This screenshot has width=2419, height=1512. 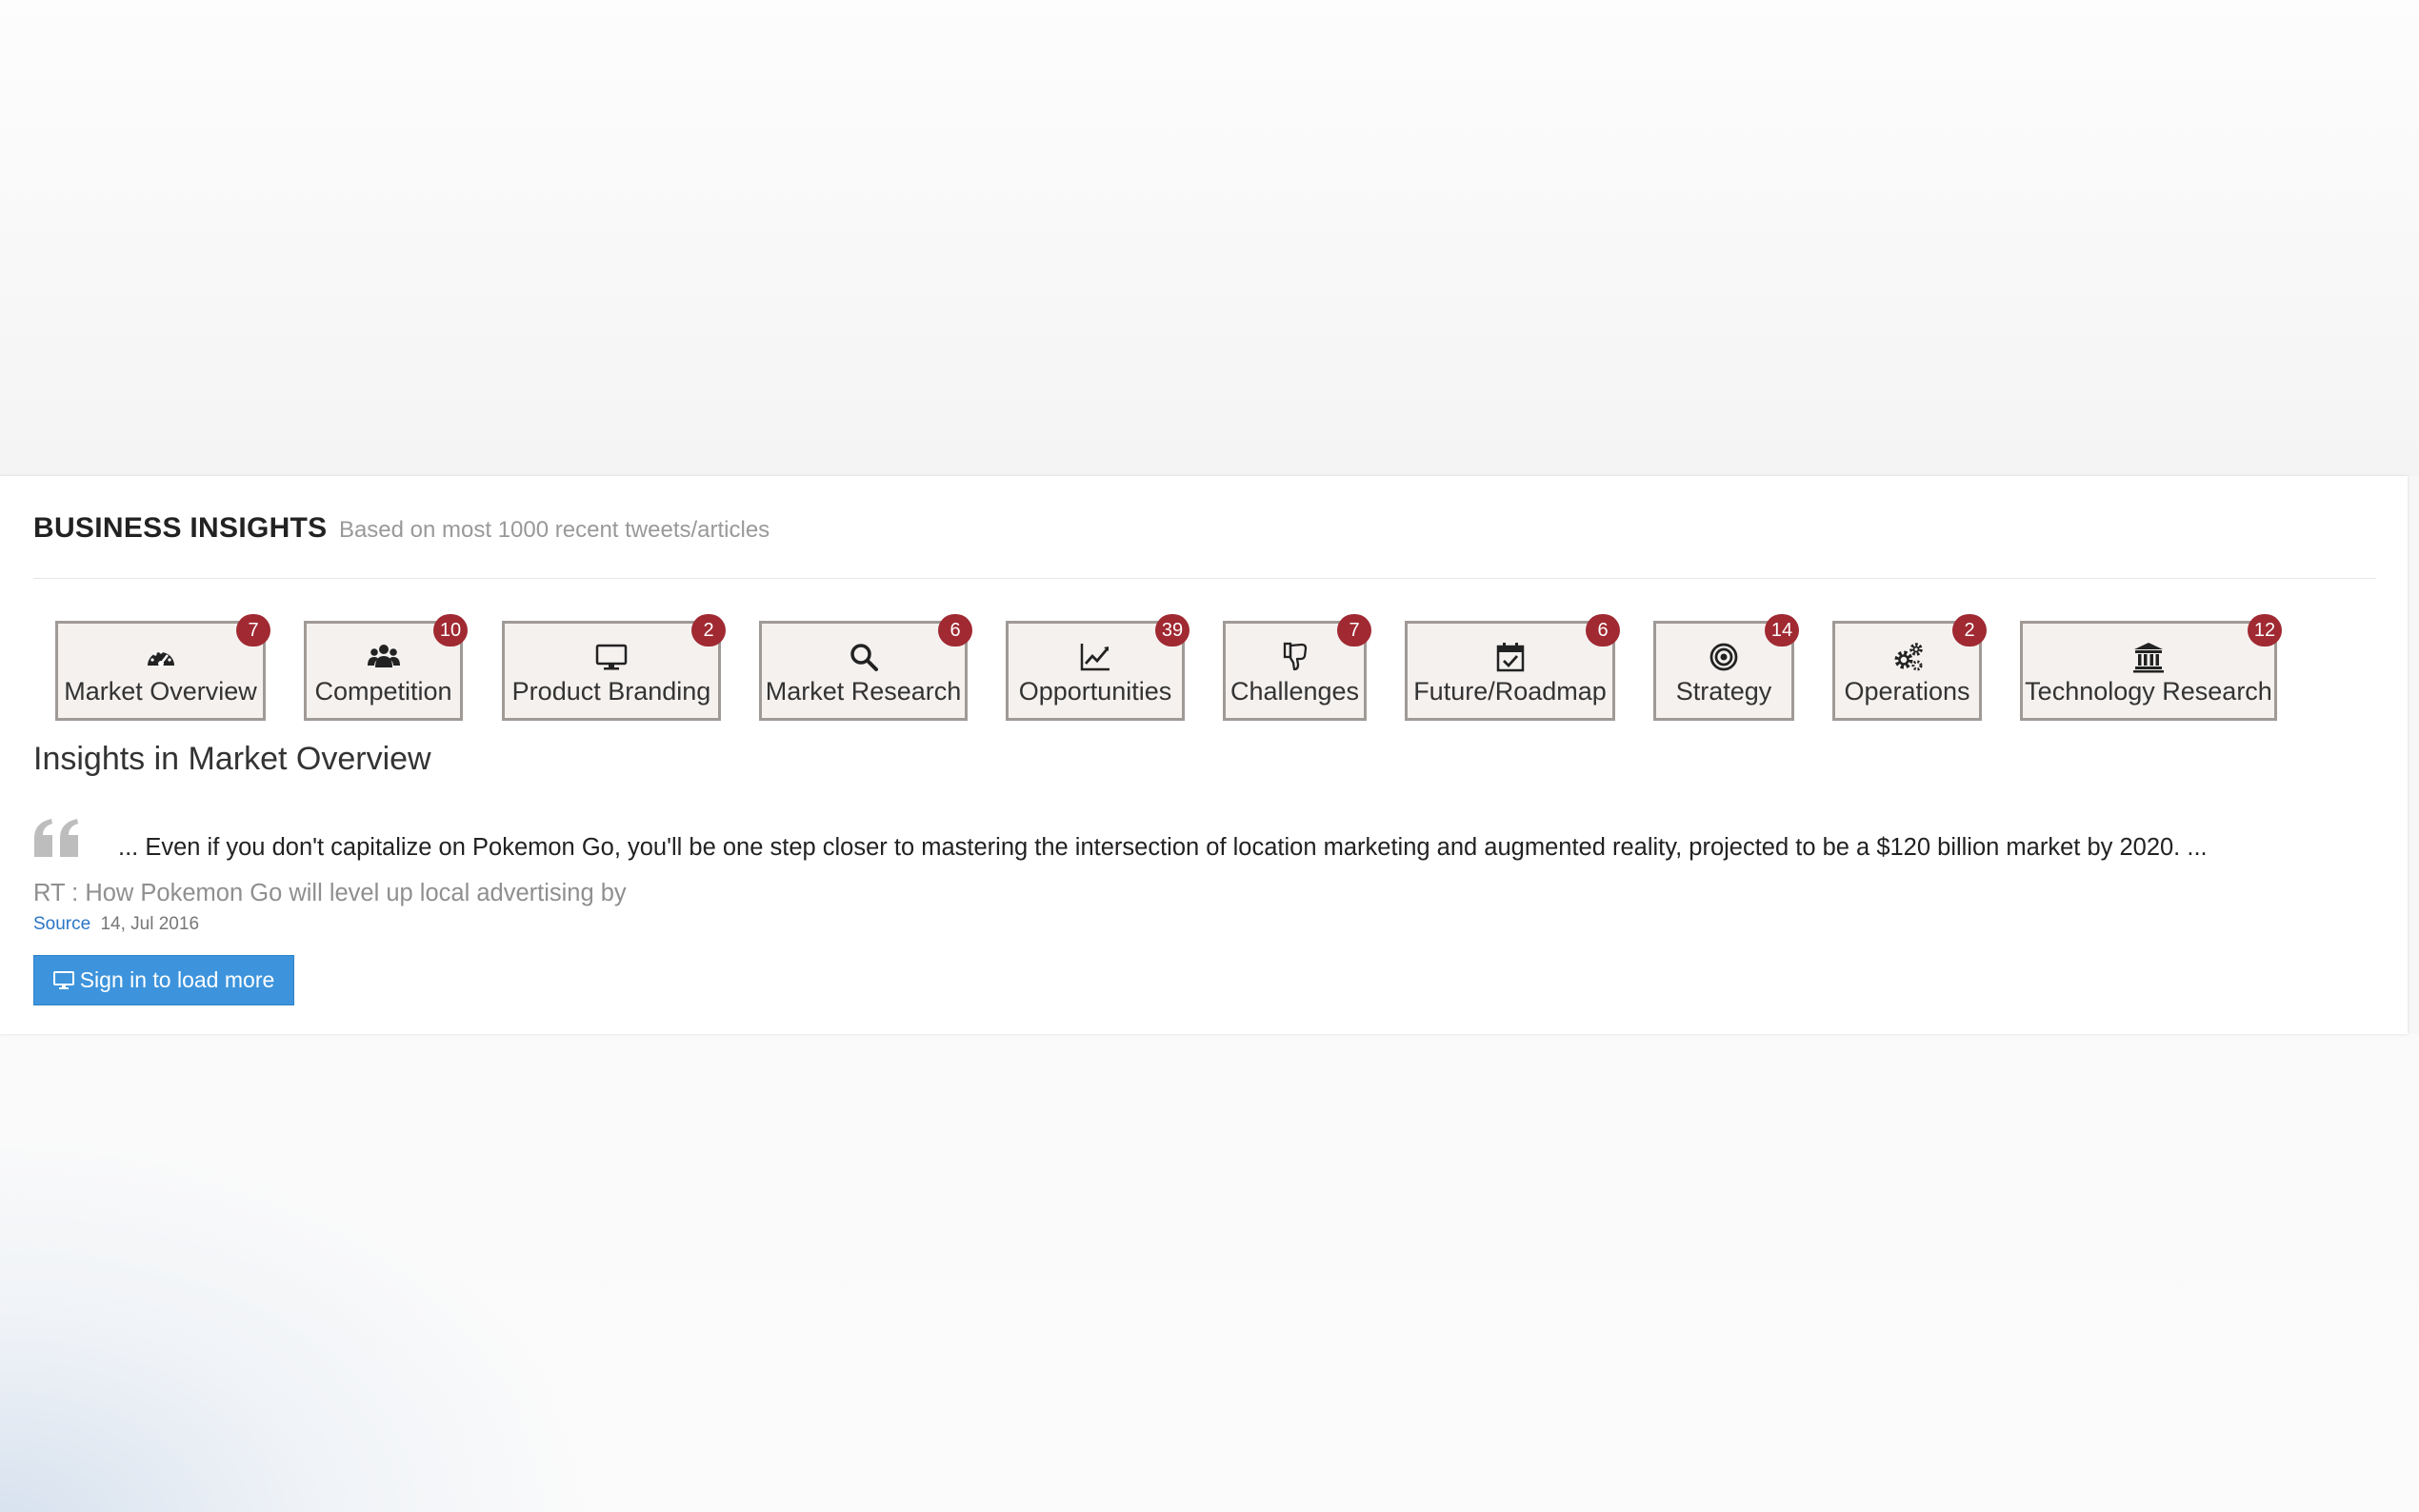 I want to click on category-market-overview: Market Overview 7, so click(x=162, y=667).